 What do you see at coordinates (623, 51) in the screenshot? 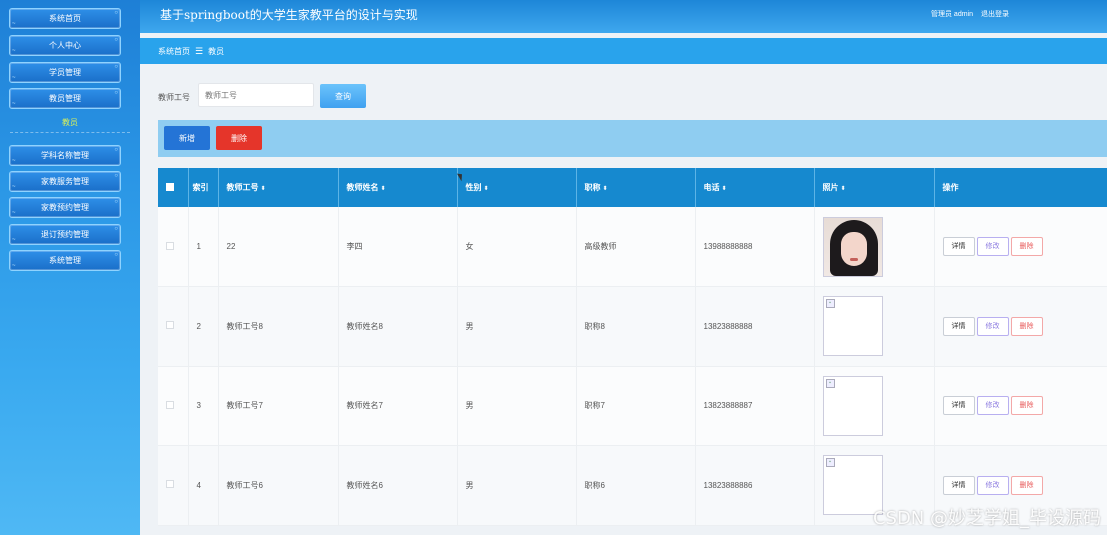
I see `breadcrumb: 系统首页 ☰ 教员` at bounding box center [623, 51].